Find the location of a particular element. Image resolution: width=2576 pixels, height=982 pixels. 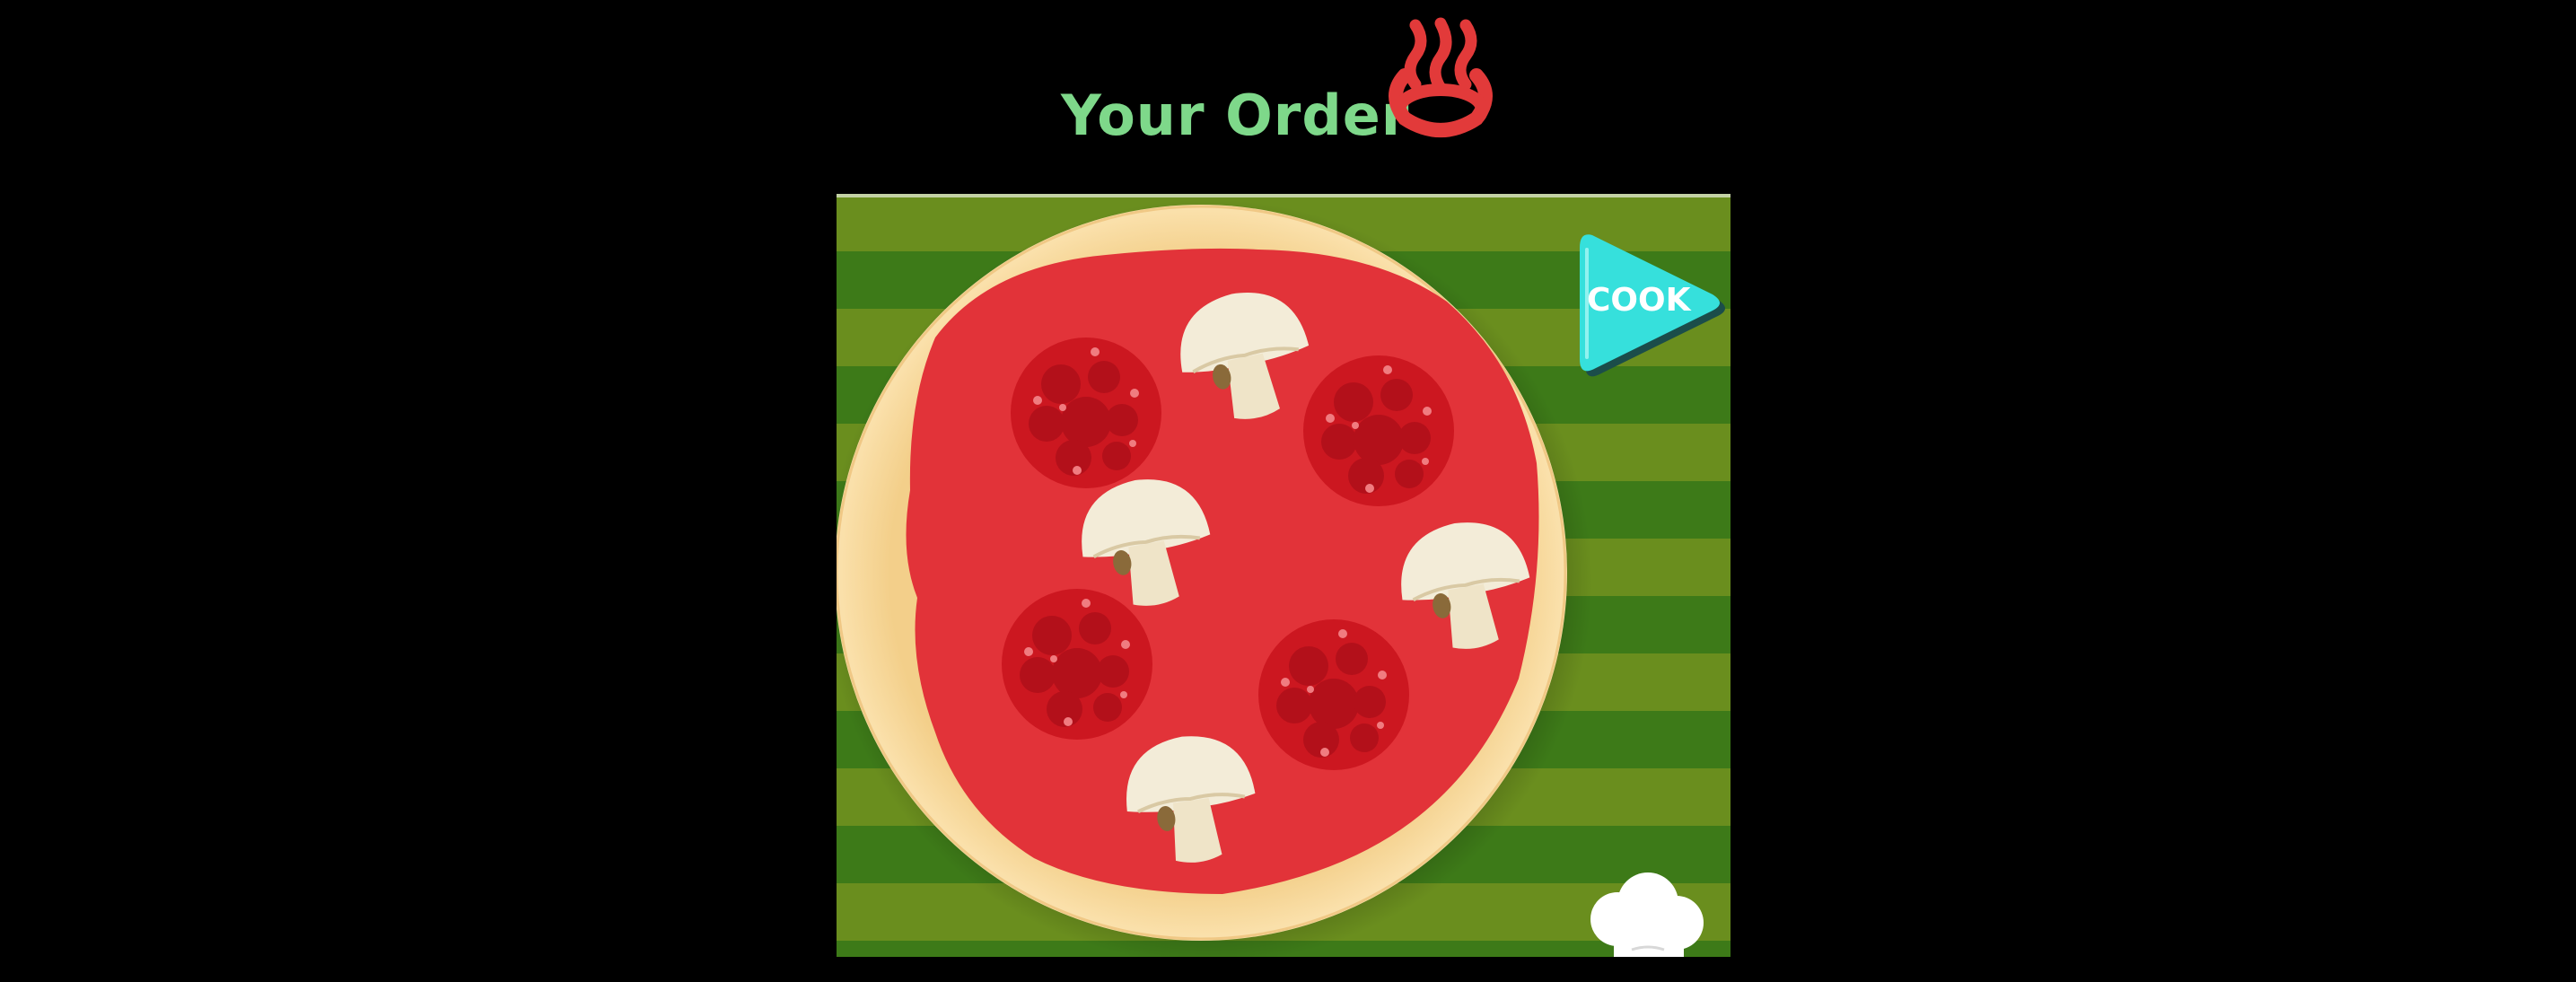

hot-springs-steam-icon is located at coordinates (1441, 77).